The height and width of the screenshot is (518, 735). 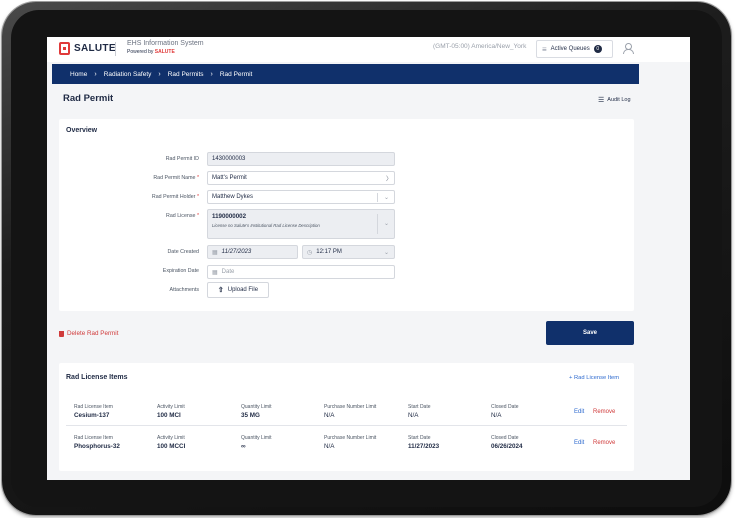 I want to click on upload-icon: ⇧, so click(x=220, y=290).